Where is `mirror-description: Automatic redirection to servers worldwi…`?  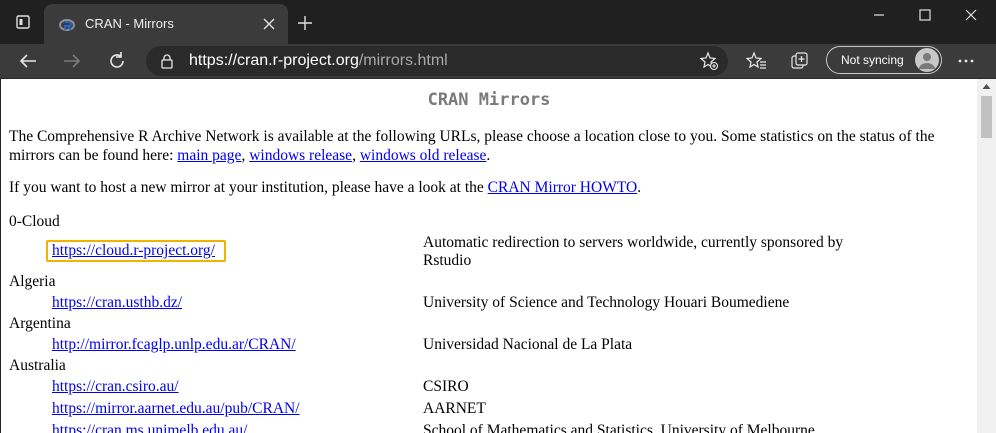
mirror-description: Automatic redirection to servers worldwi… is located at coordinates (633, 251).